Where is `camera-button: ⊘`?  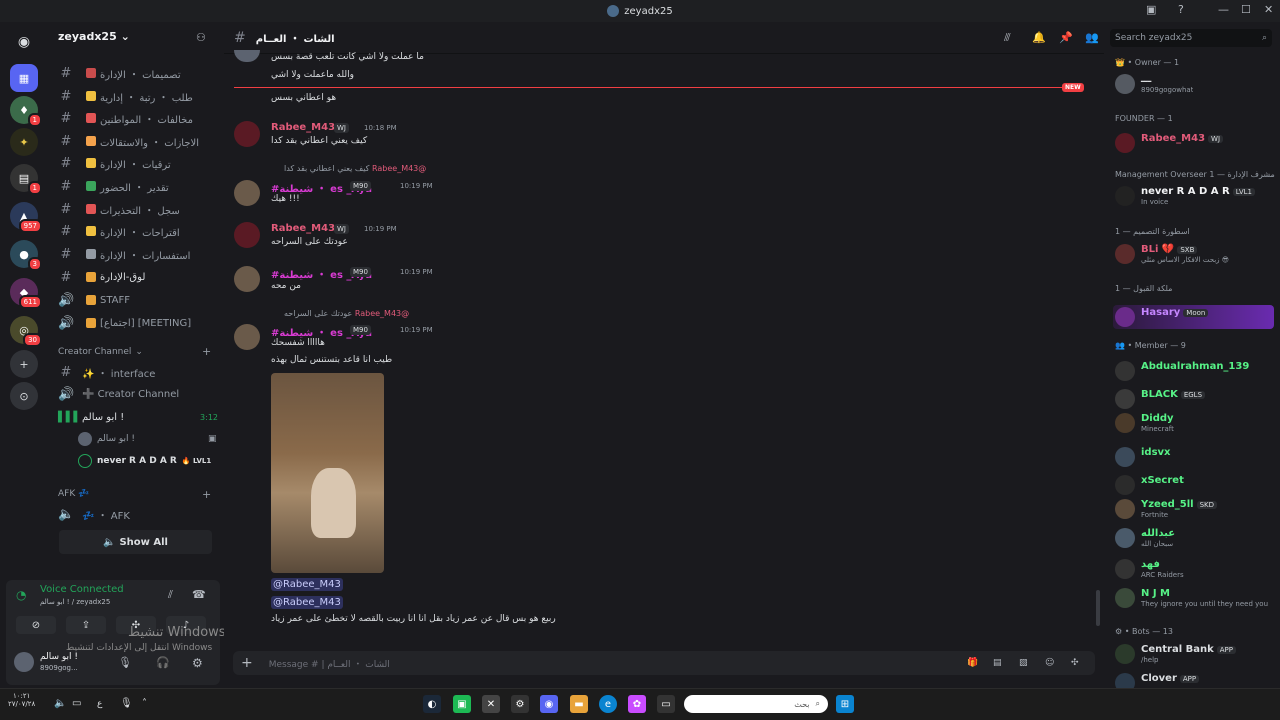
camera-button: ⊘ is located at coordinates (36, 625).